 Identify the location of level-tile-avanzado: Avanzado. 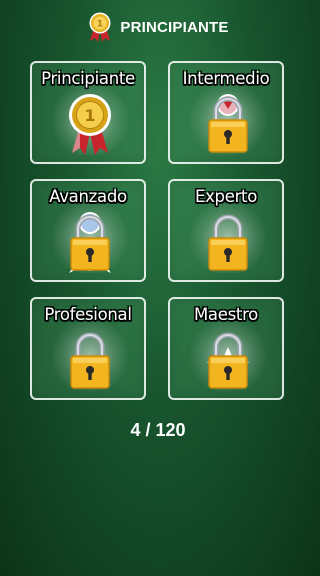
(88, 230).